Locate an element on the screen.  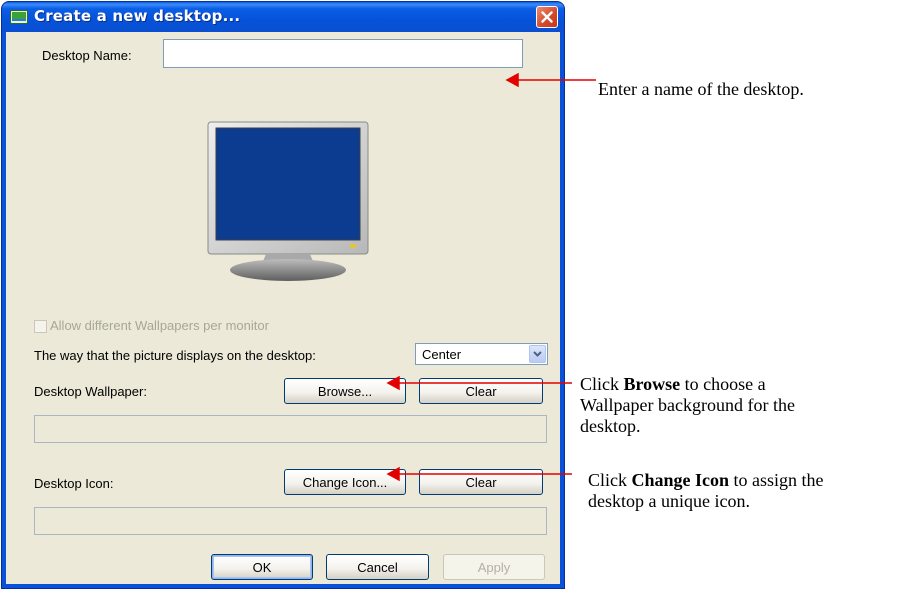
arrow-icon-head is located at coordinates (393, 474).